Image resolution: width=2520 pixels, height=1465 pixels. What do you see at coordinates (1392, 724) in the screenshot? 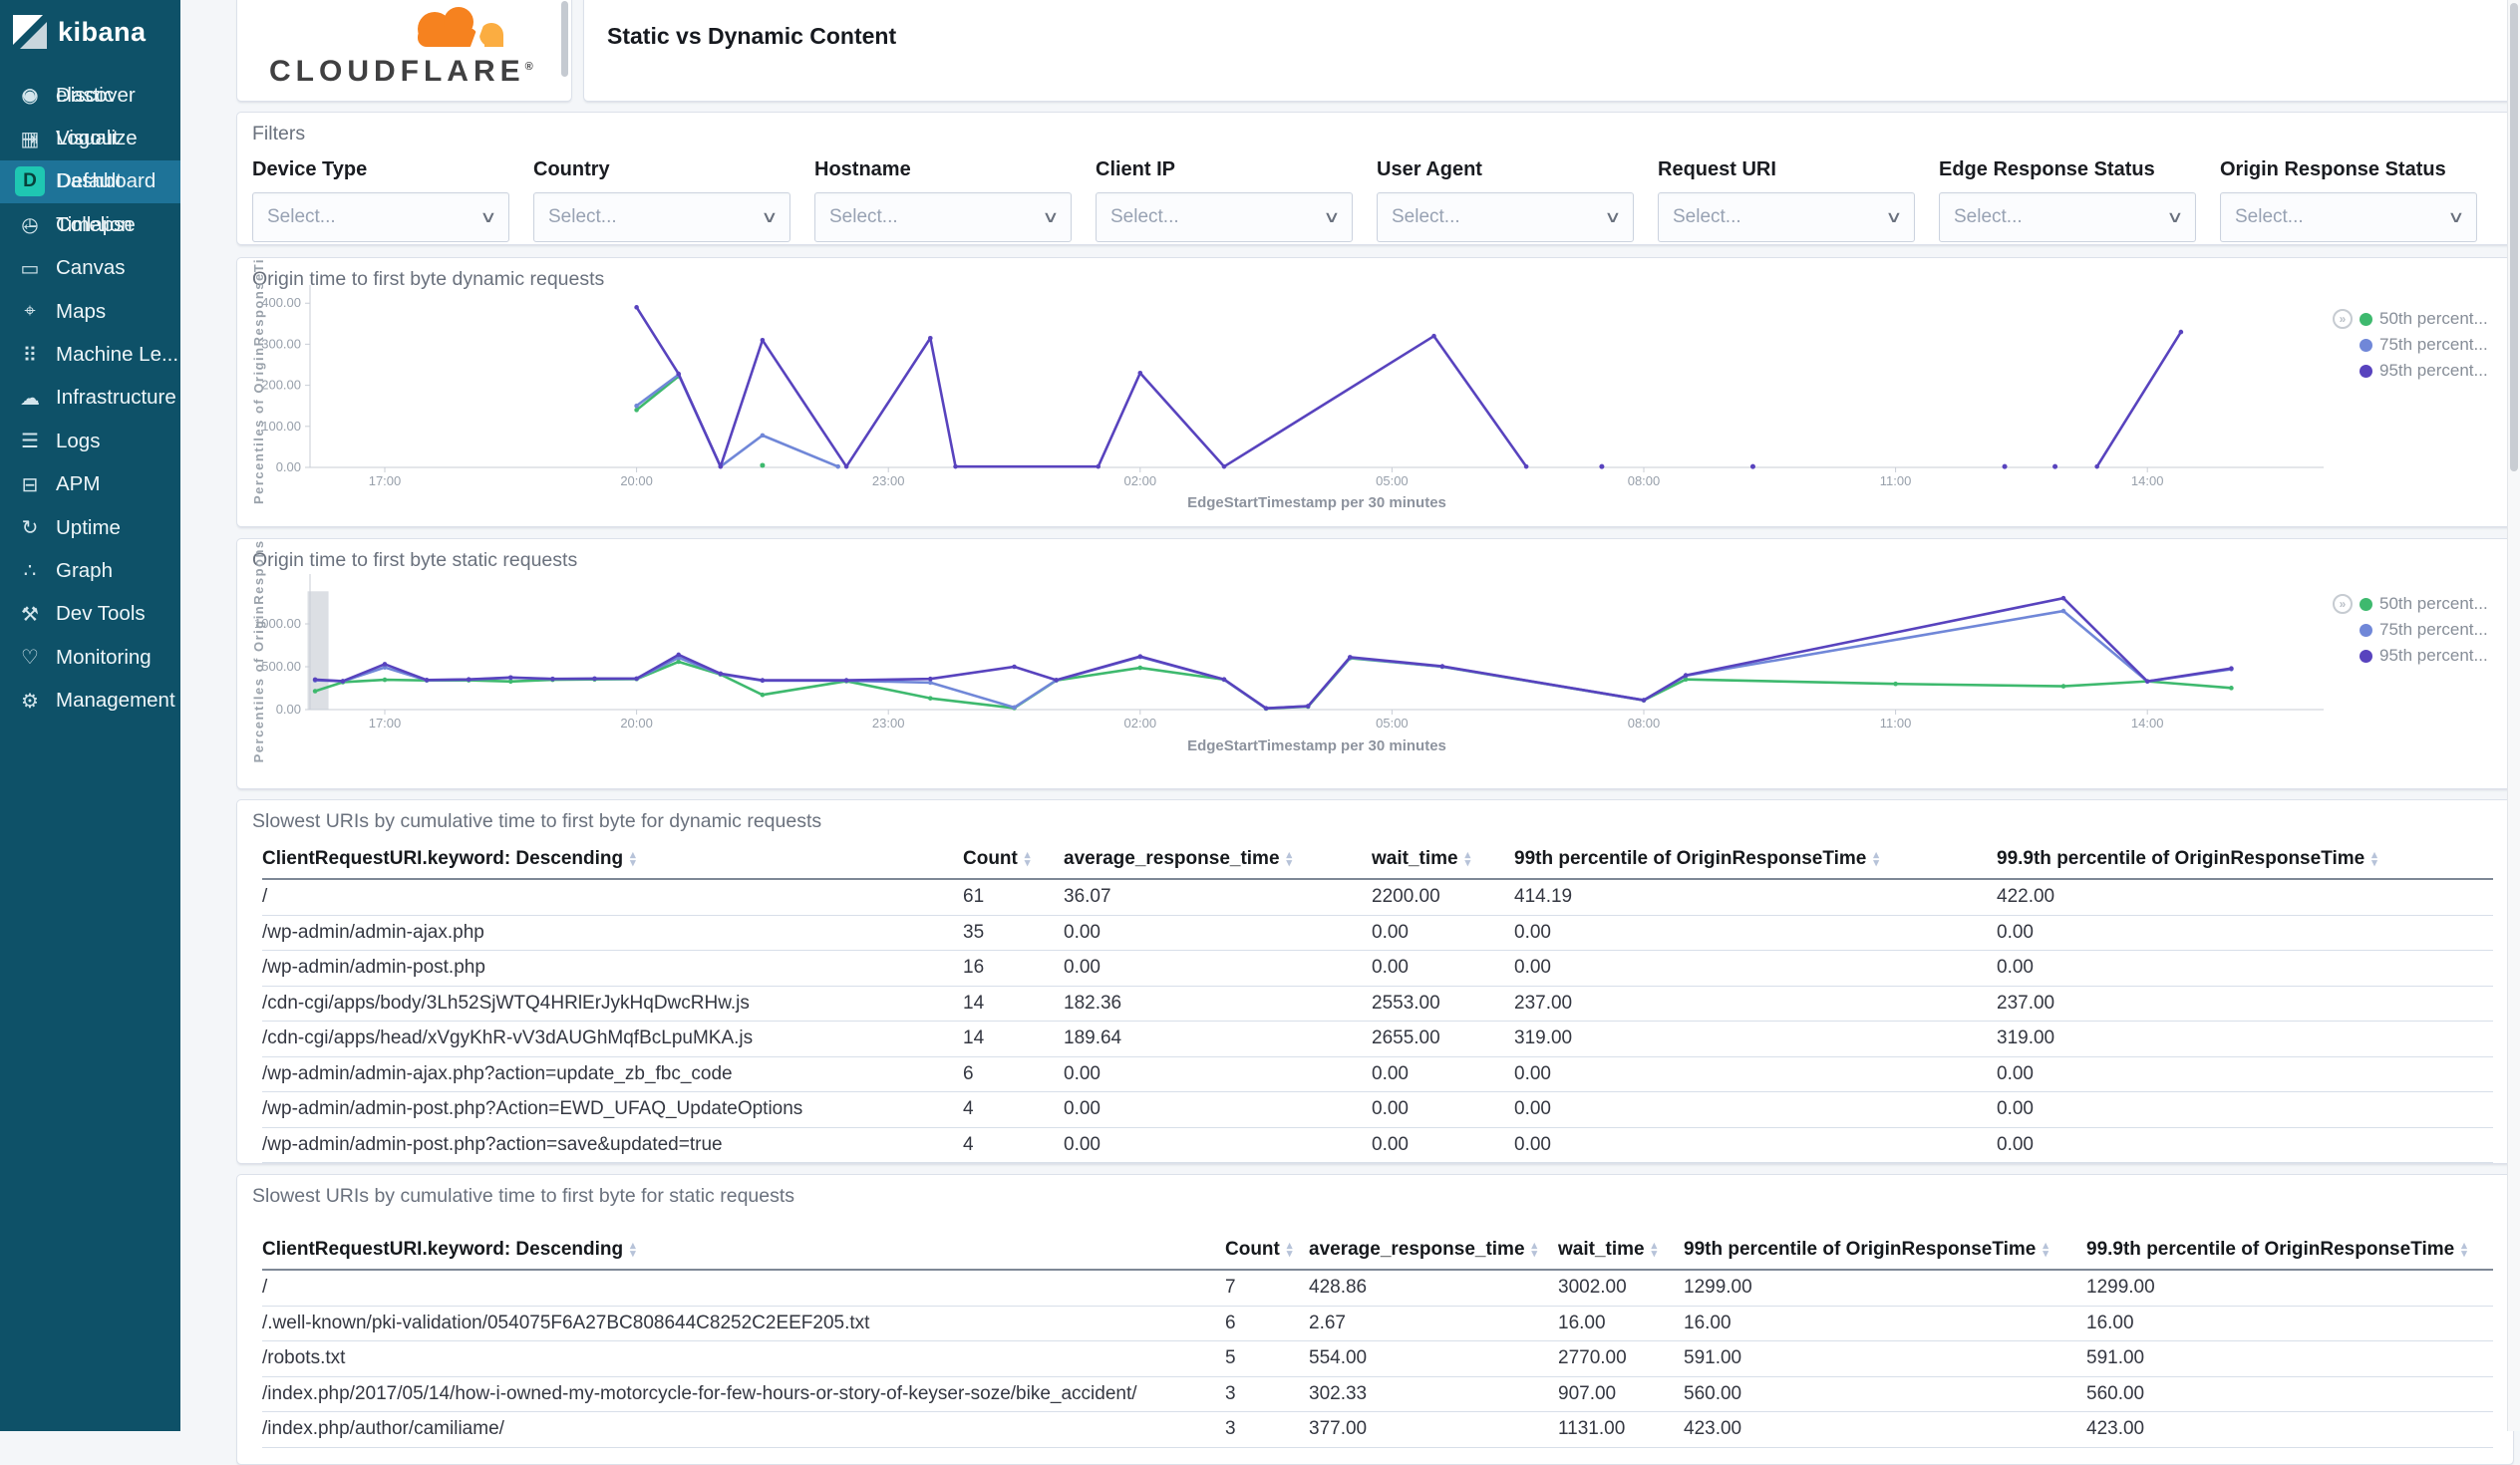
I see `svg-text: 05:00` at bounding box center [1392, 724].